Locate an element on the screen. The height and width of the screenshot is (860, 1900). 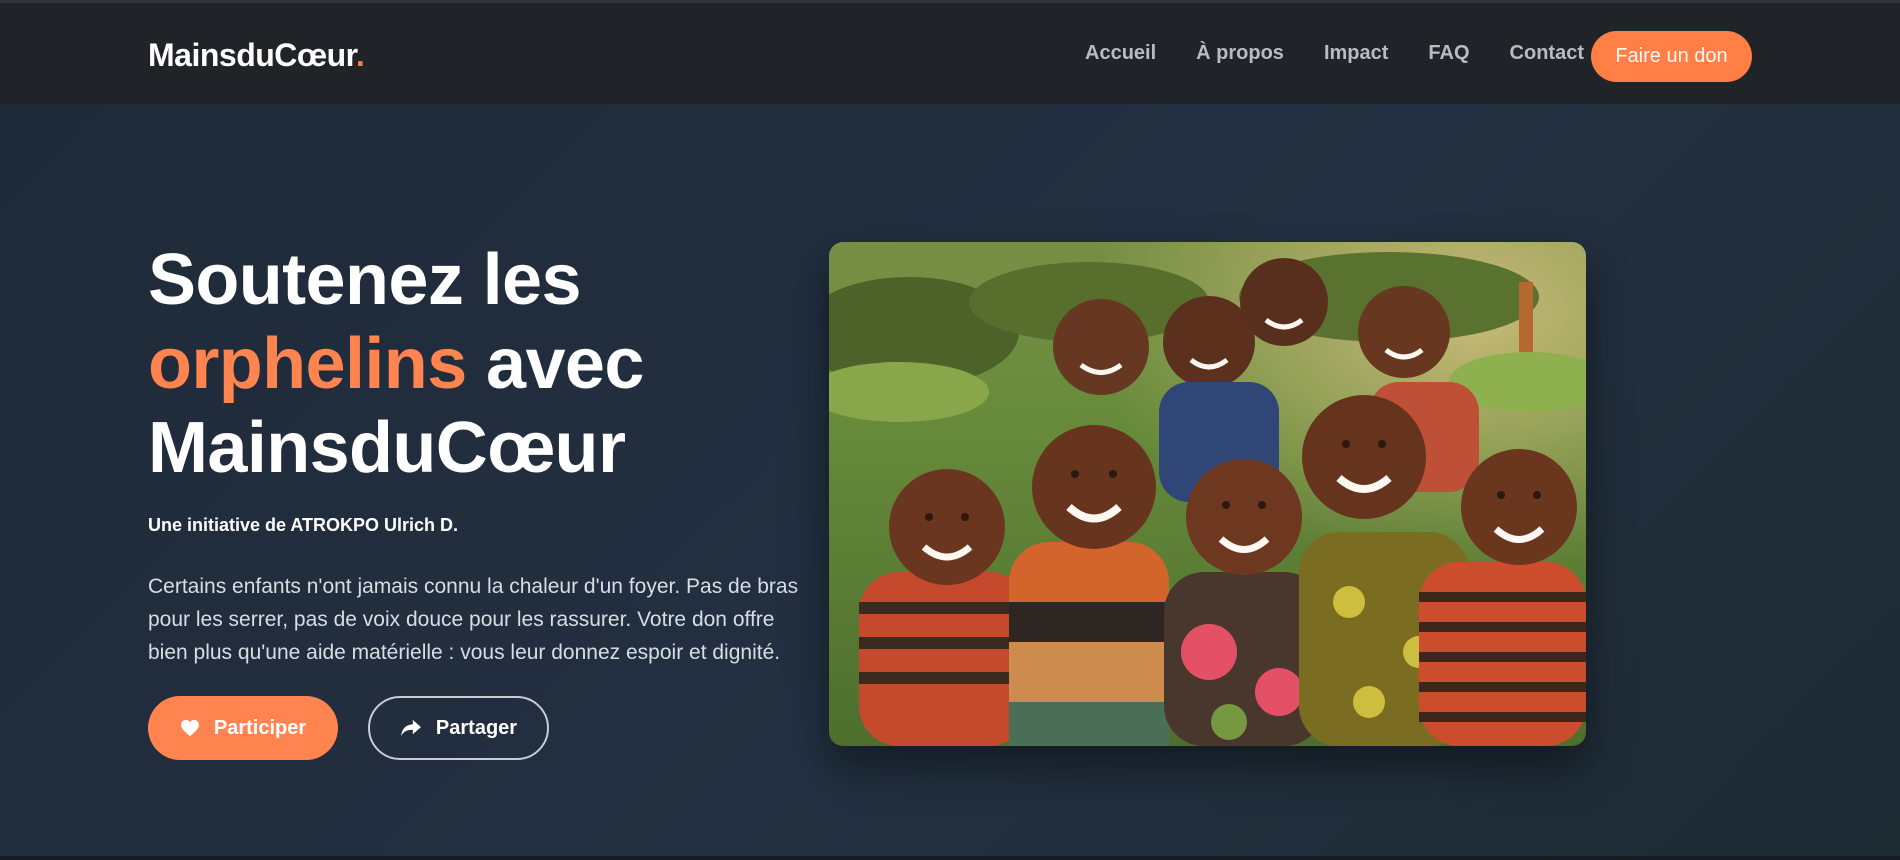
share-arrow-icon is located at coordinates (411, 728).